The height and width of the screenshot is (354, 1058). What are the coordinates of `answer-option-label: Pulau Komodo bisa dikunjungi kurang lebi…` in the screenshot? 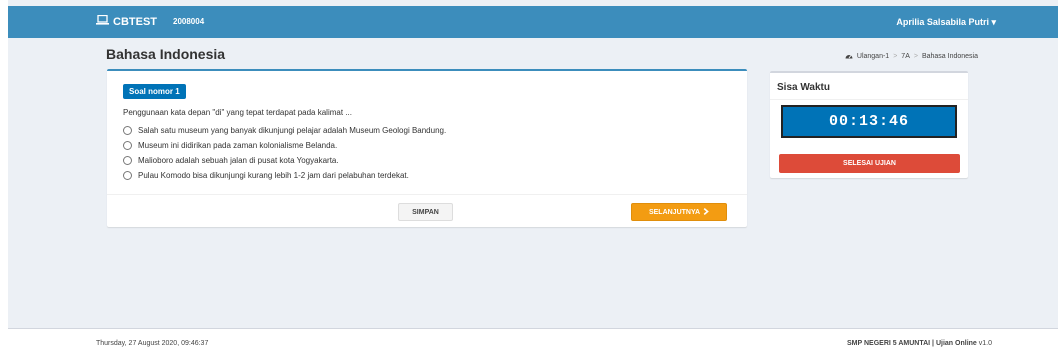 It's located at (273, 175).